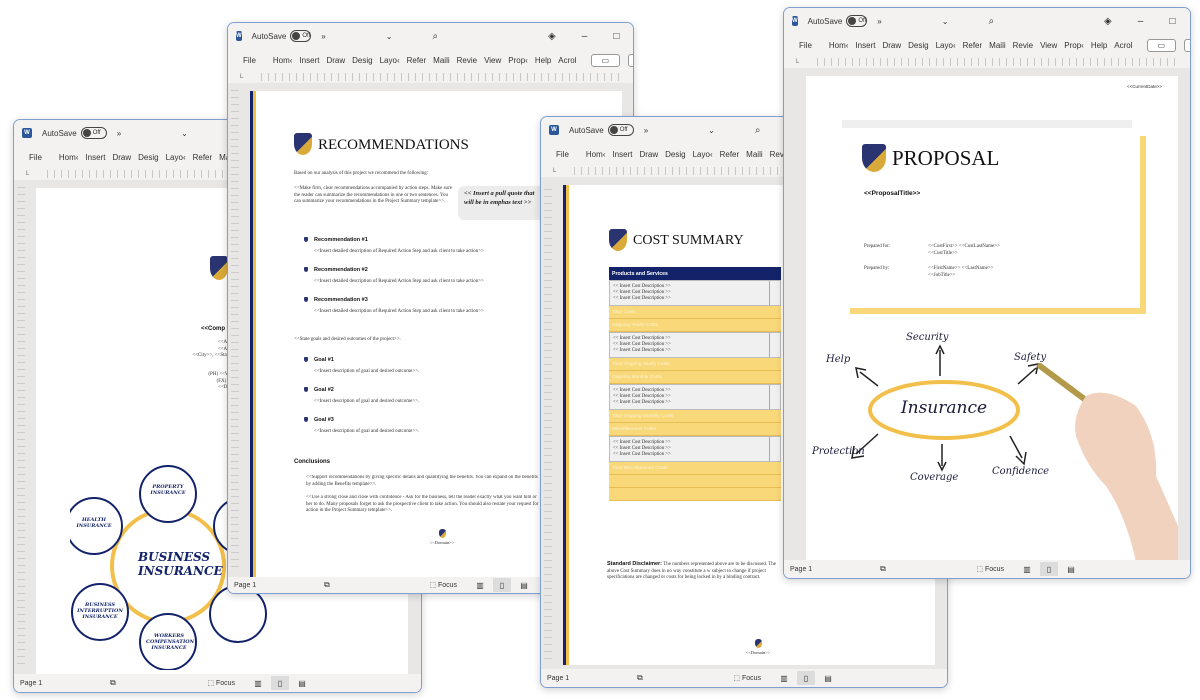 Image resolution: width=1200 pixels, height=700 pixels. I want to click on diagram-node-health: HEALTH INSURANCE, so click(94, 523).